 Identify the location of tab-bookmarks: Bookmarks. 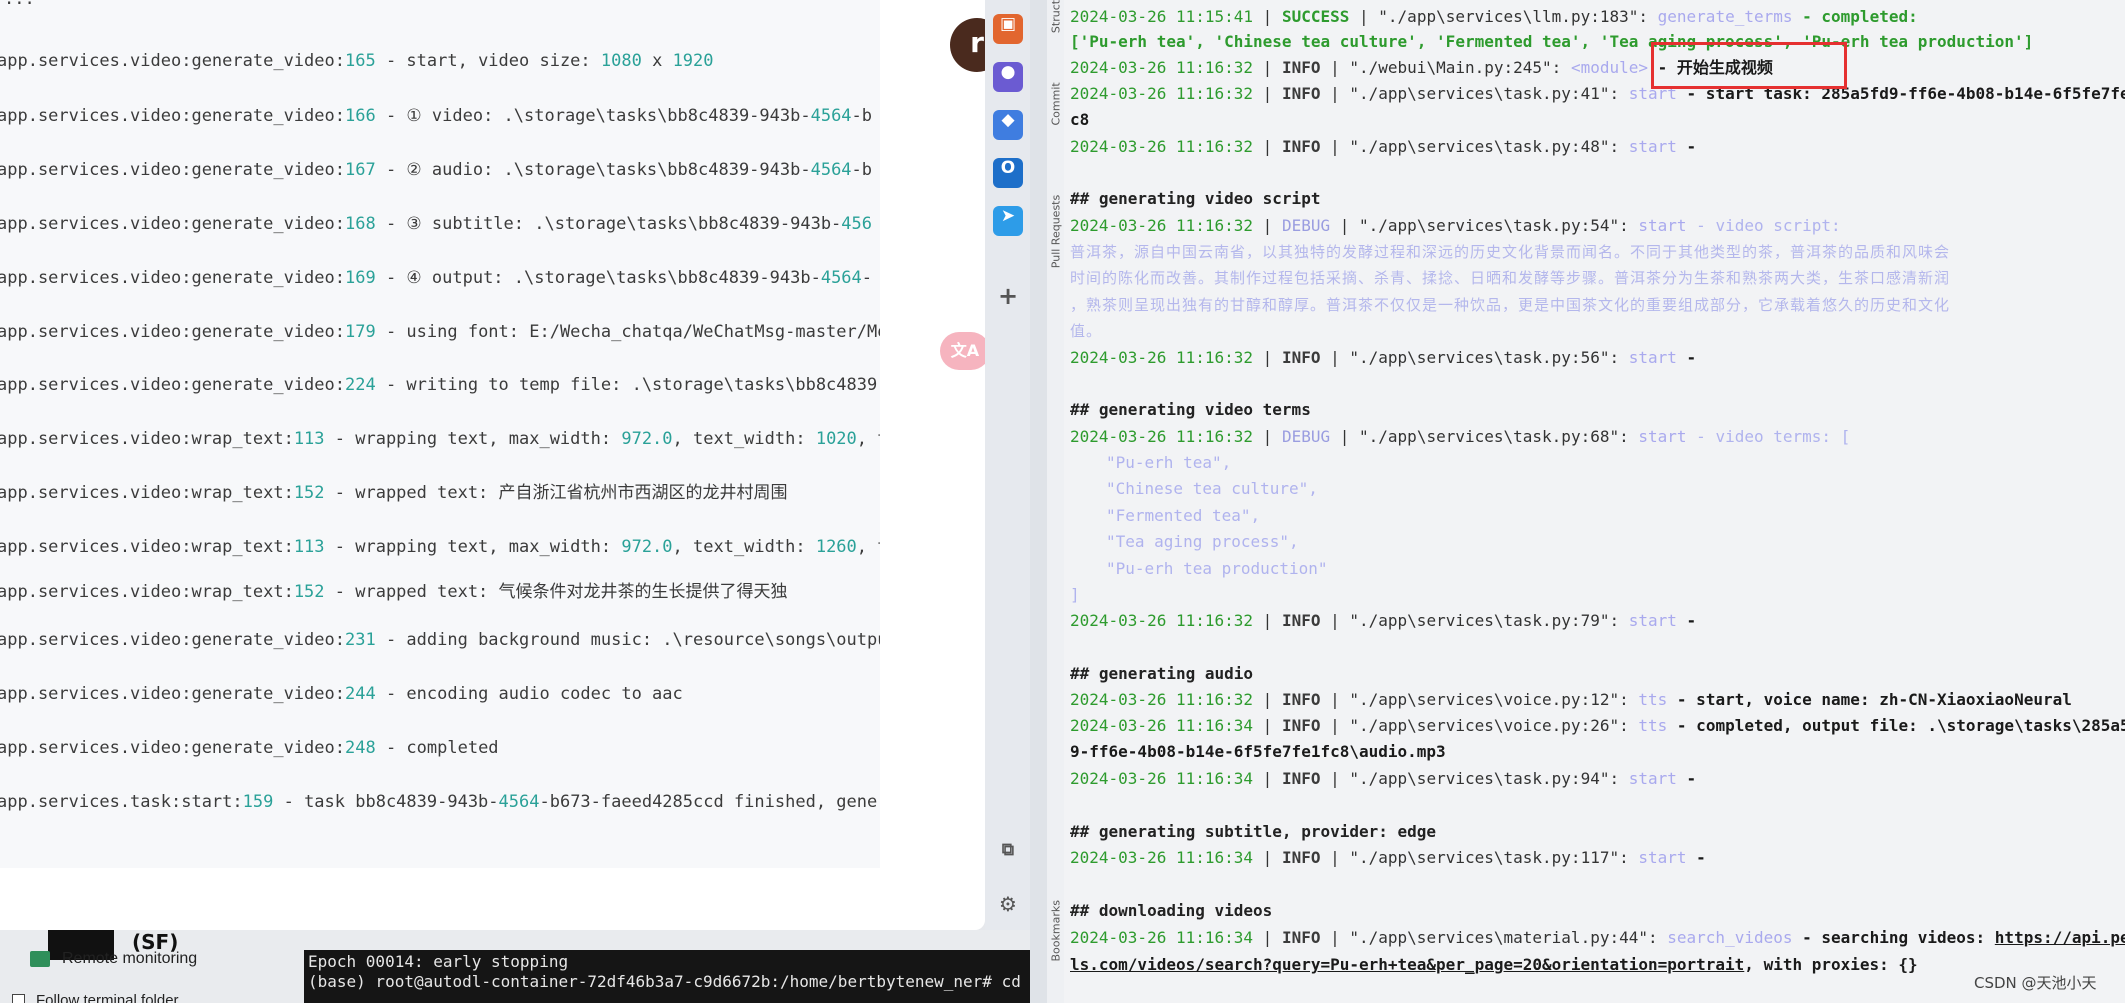
(1056, 930).